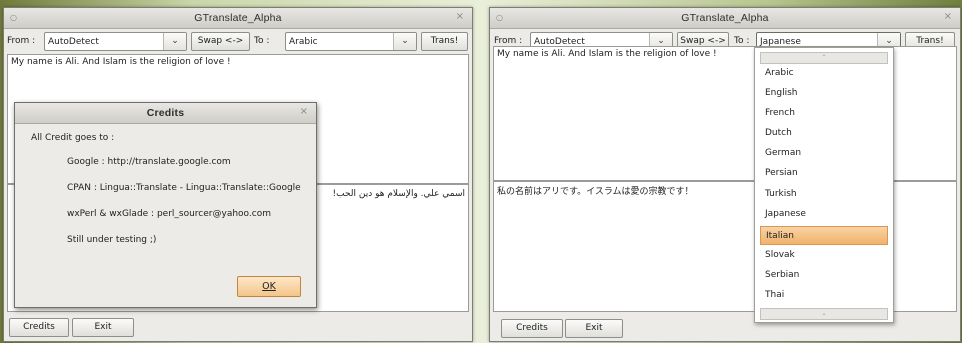  I want to click on dropdown-option: Dutch, so click(824, 133).